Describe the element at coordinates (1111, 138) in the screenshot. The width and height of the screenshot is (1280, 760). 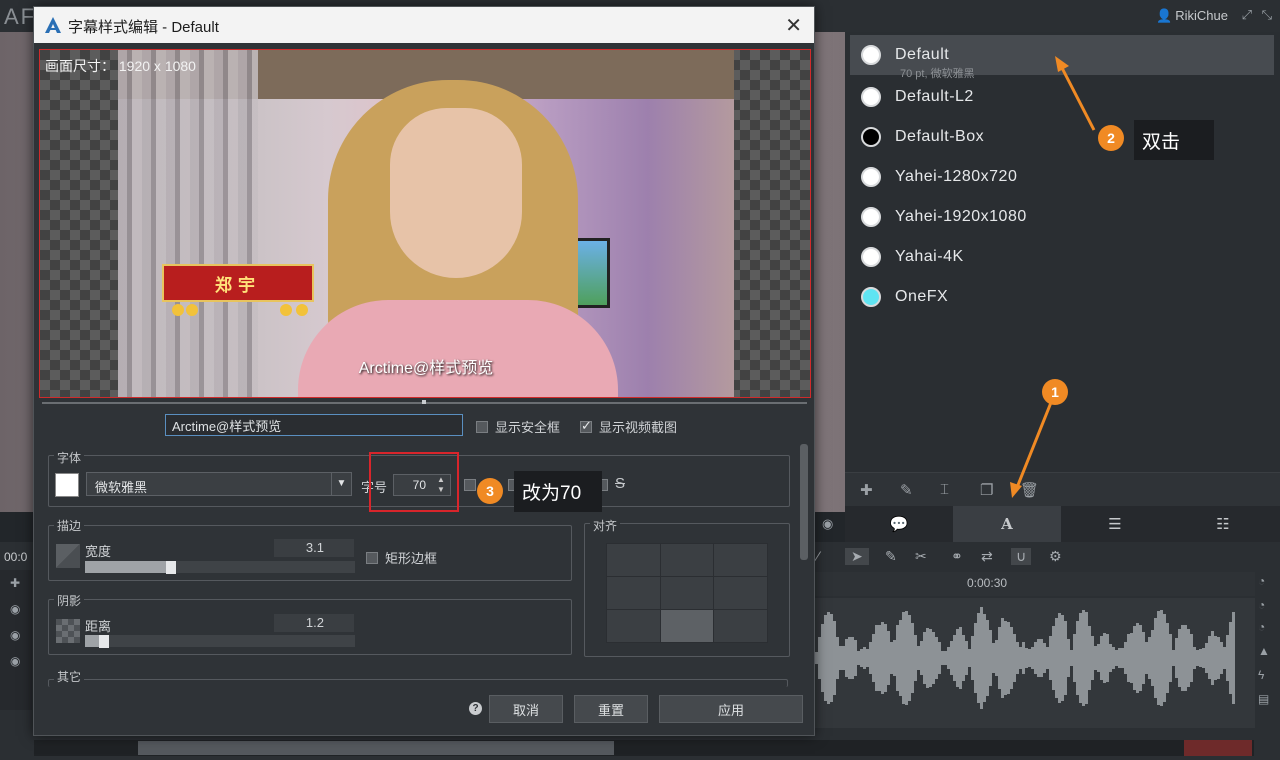
I see `annotation-badge-2: 2` at that location.